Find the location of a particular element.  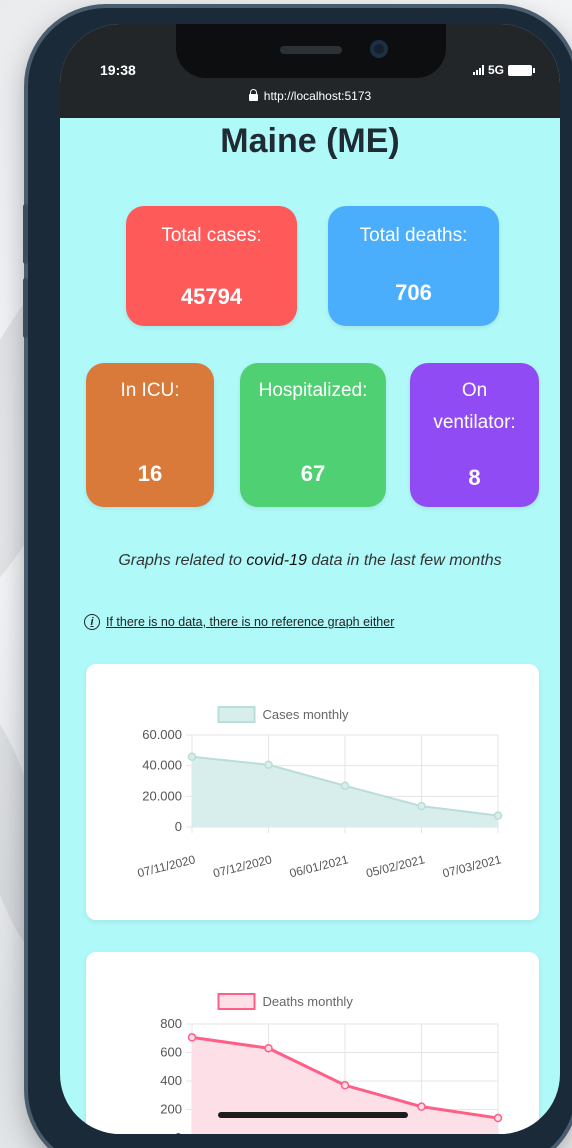

ventilator-value: 8 is located at coordinates (474, 477).